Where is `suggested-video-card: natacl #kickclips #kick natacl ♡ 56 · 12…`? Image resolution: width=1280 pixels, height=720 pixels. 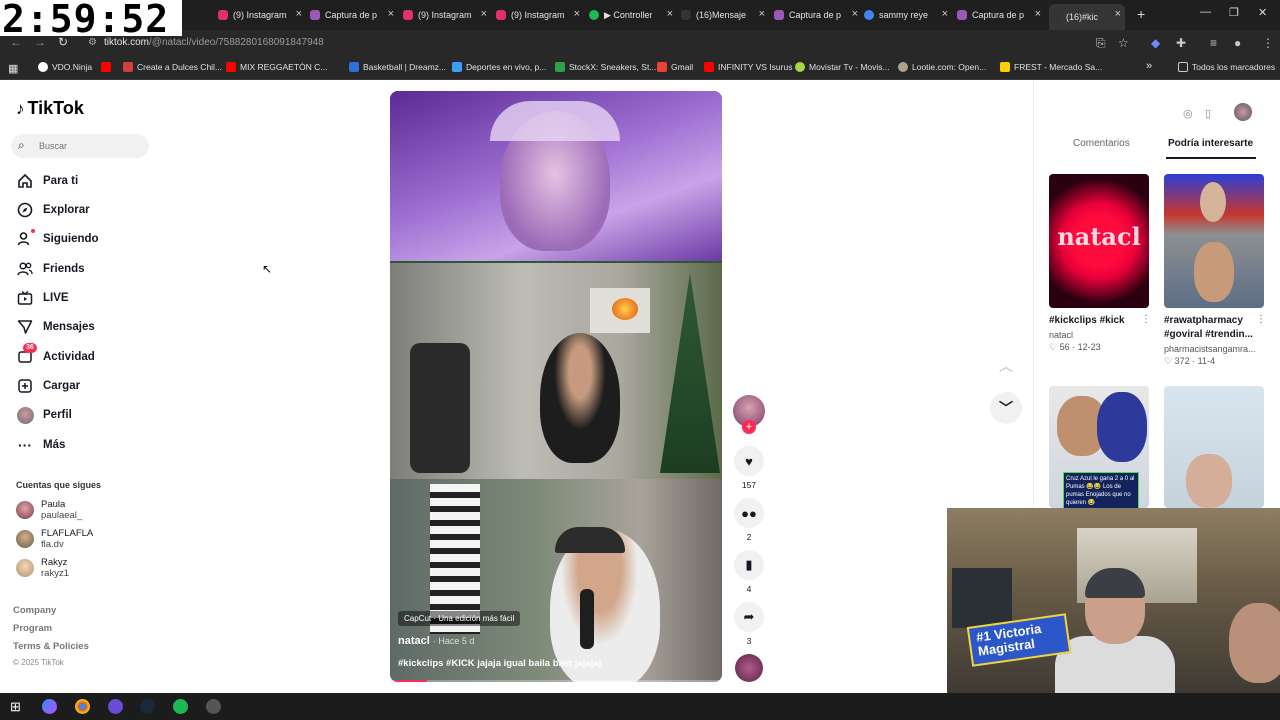
suggested-video-card: natacl #kickclips #kick natacl ♡ 56 · 12… is located at coordinates (1099, 263).